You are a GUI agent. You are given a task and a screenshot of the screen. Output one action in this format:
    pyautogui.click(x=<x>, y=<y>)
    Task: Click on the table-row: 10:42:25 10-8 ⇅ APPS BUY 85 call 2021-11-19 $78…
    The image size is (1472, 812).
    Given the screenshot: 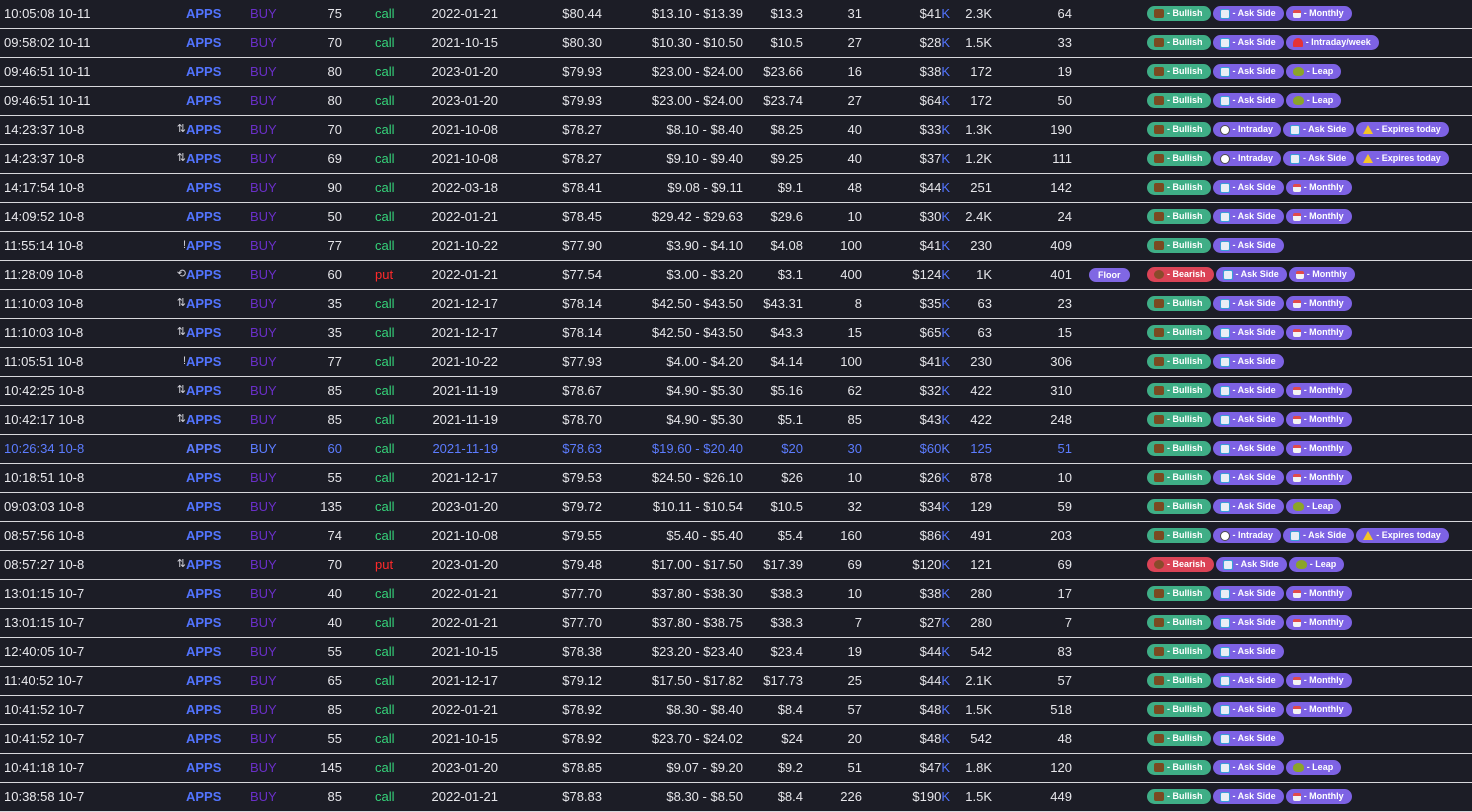 What is the action you would take?
    pyautogui.click(x=736, y=391)
    